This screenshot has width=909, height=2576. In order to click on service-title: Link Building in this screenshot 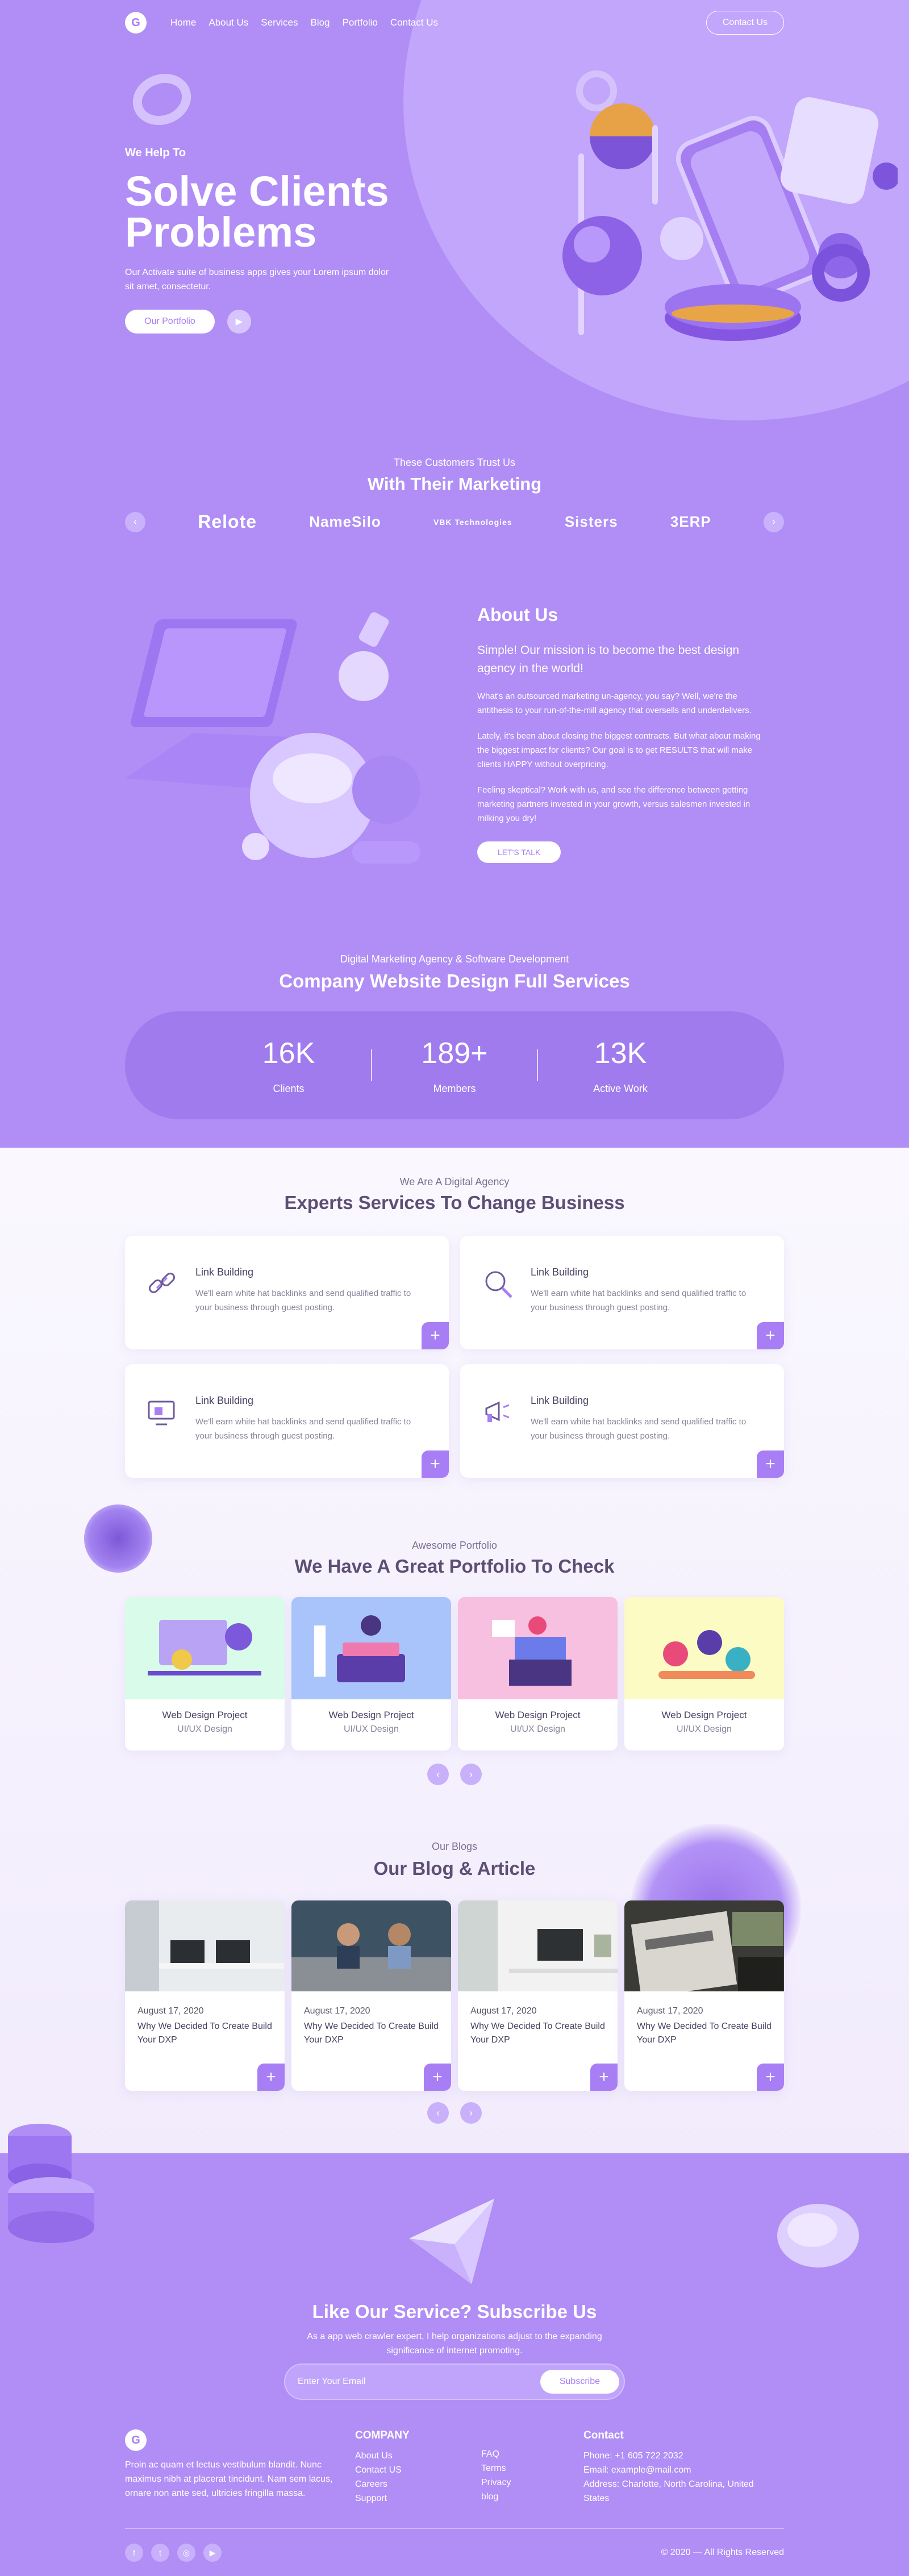, I will do `click(224, 1400)`.